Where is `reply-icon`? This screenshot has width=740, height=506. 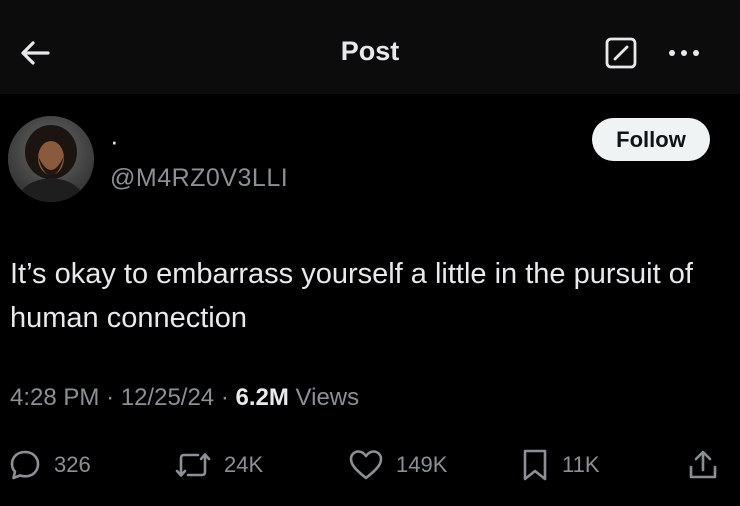
reply-icon is located at coordinates (25, 465).